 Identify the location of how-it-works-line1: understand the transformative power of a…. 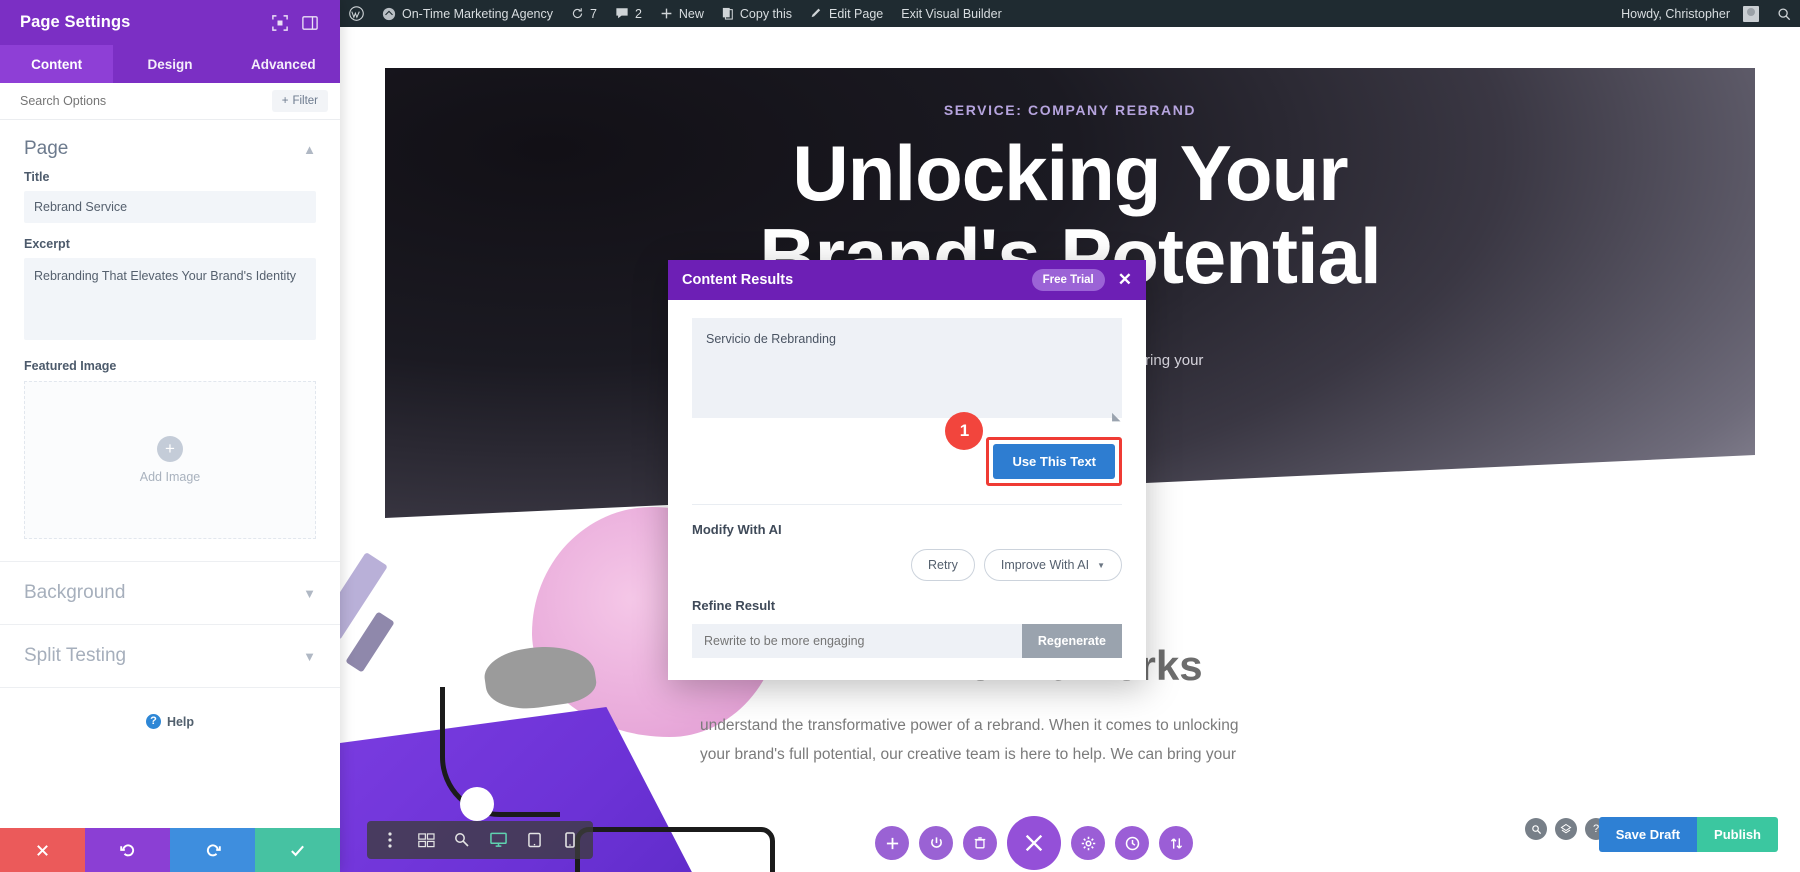
(969, 725).